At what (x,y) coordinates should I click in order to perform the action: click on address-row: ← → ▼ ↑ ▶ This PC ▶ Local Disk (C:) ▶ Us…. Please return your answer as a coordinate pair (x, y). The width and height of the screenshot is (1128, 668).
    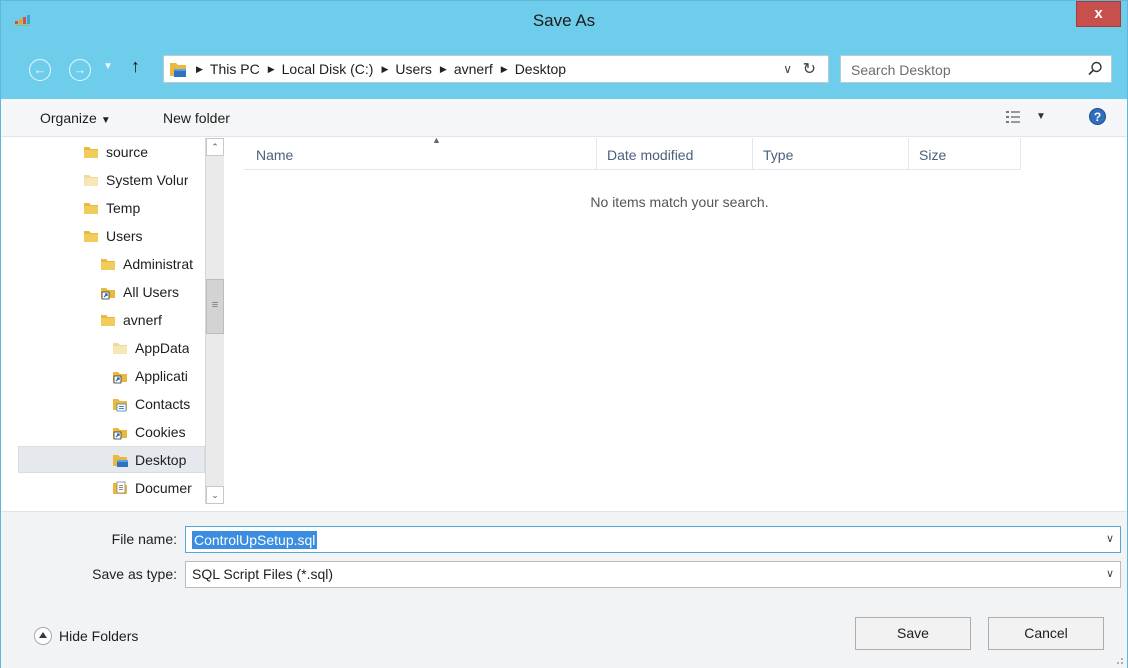
    Looking at the image, I should click on (564, 70).